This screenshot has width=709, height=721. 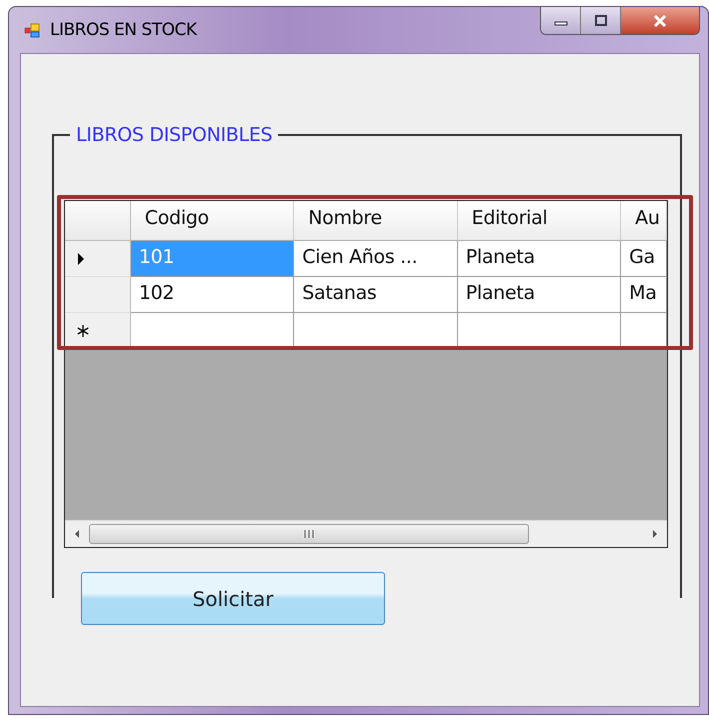 I want to click on new-row-icon, so click(x=83, y=330).